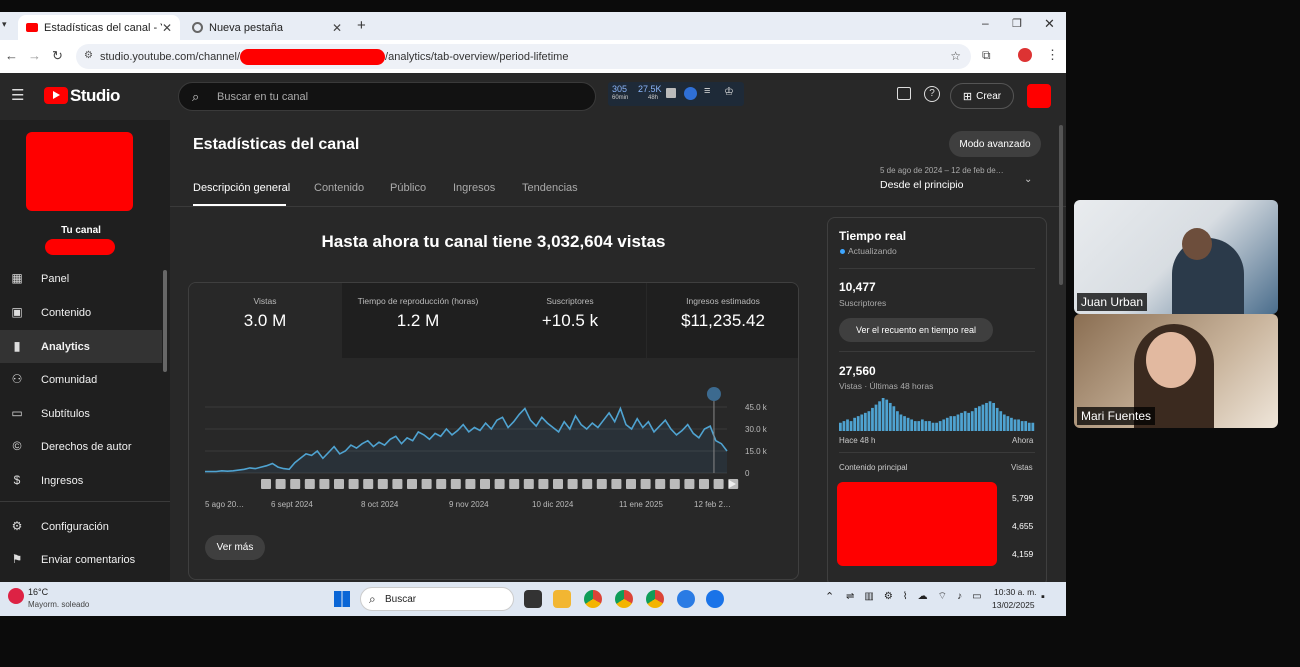 This screenshot has height=667, width=1300. What do you see at coordinates (11, 55) in the screenshot?
I see `back-icon: ←` at bounding box center [11, 55].